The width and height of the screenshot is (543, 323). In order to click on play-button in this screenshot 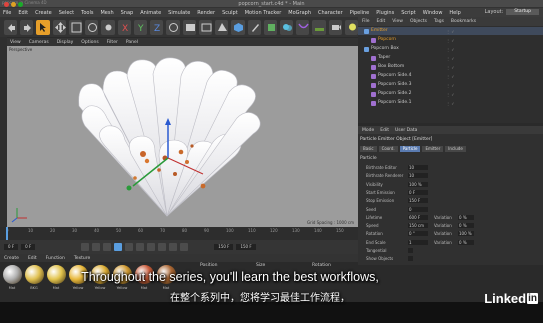, I will do `click(118, 247)`.